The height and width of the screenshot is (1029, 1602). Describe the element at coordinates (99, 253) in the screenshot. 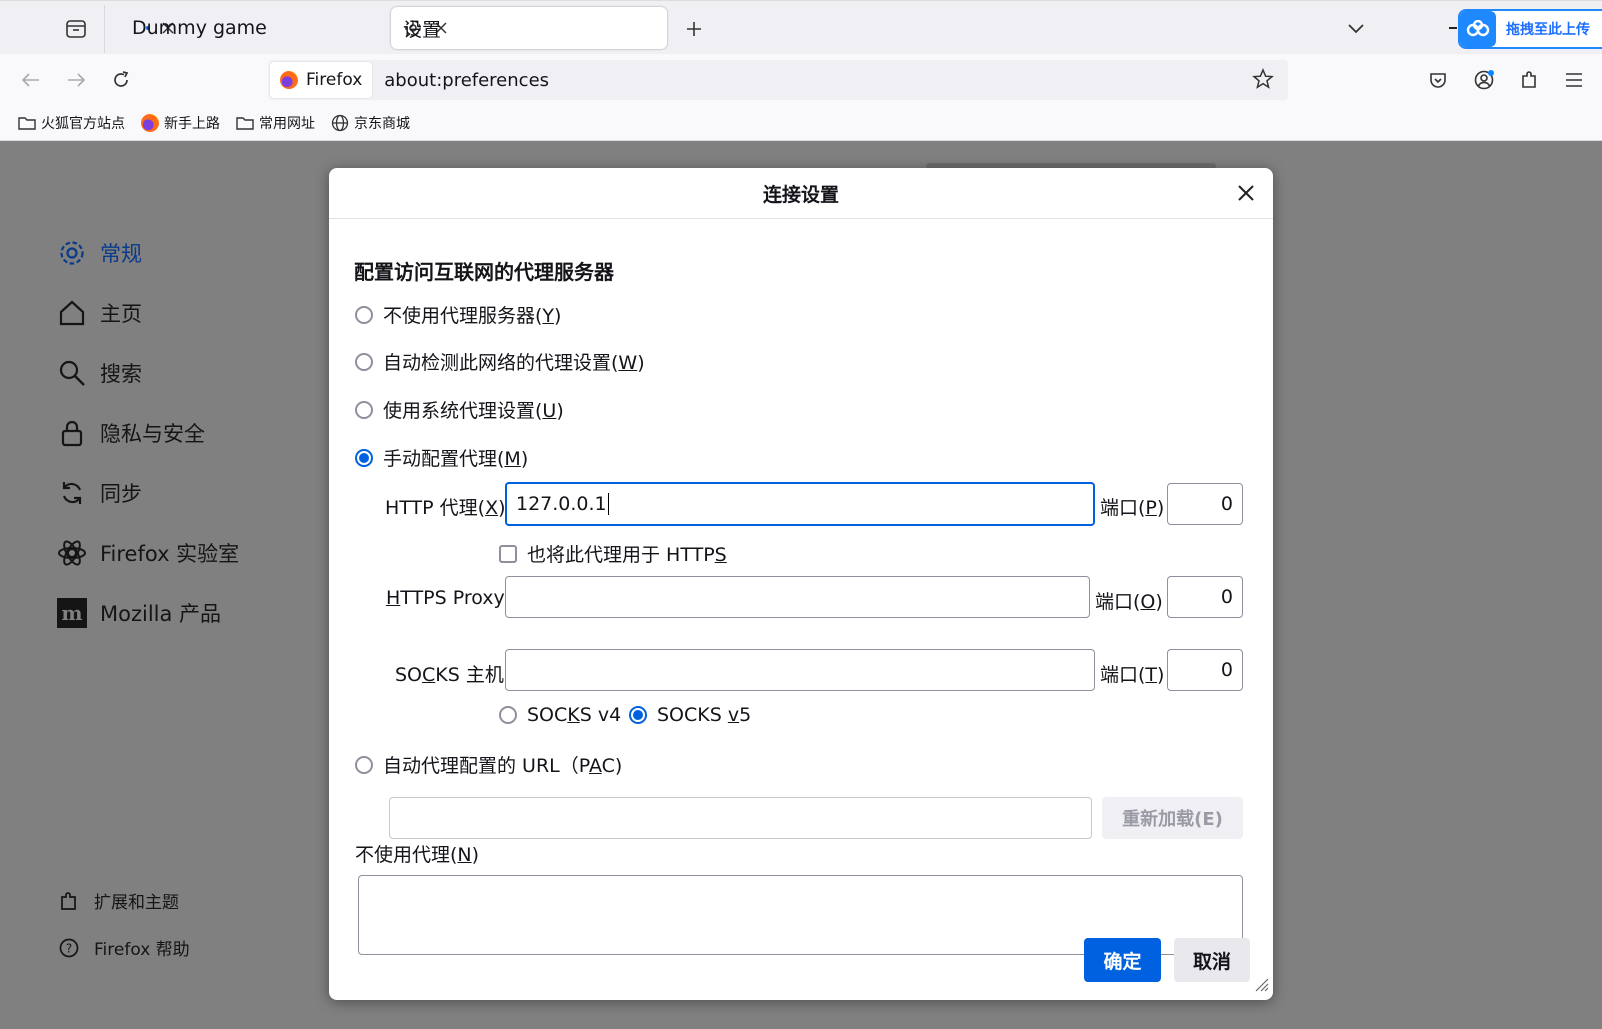

I see `sidebar-item-general: 常规` at that location.